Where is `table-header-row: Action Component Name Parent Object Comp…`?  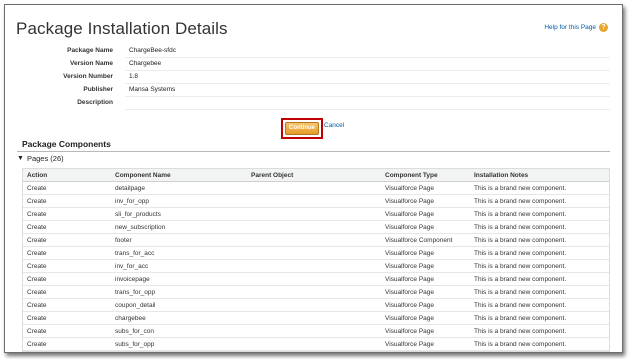
table-header-row: Action Component Name Parent Object Comp… is located at coordinates (316, 175).